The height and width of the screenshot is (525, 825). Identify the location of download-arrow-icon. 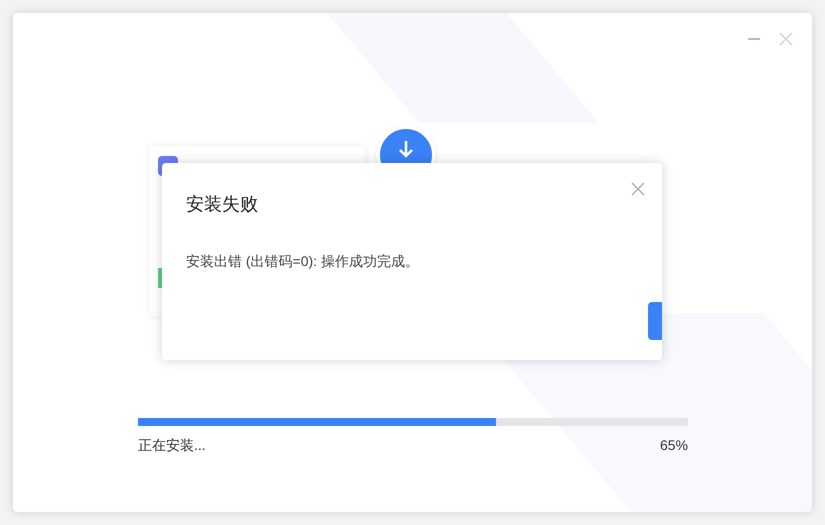
(406, 149).